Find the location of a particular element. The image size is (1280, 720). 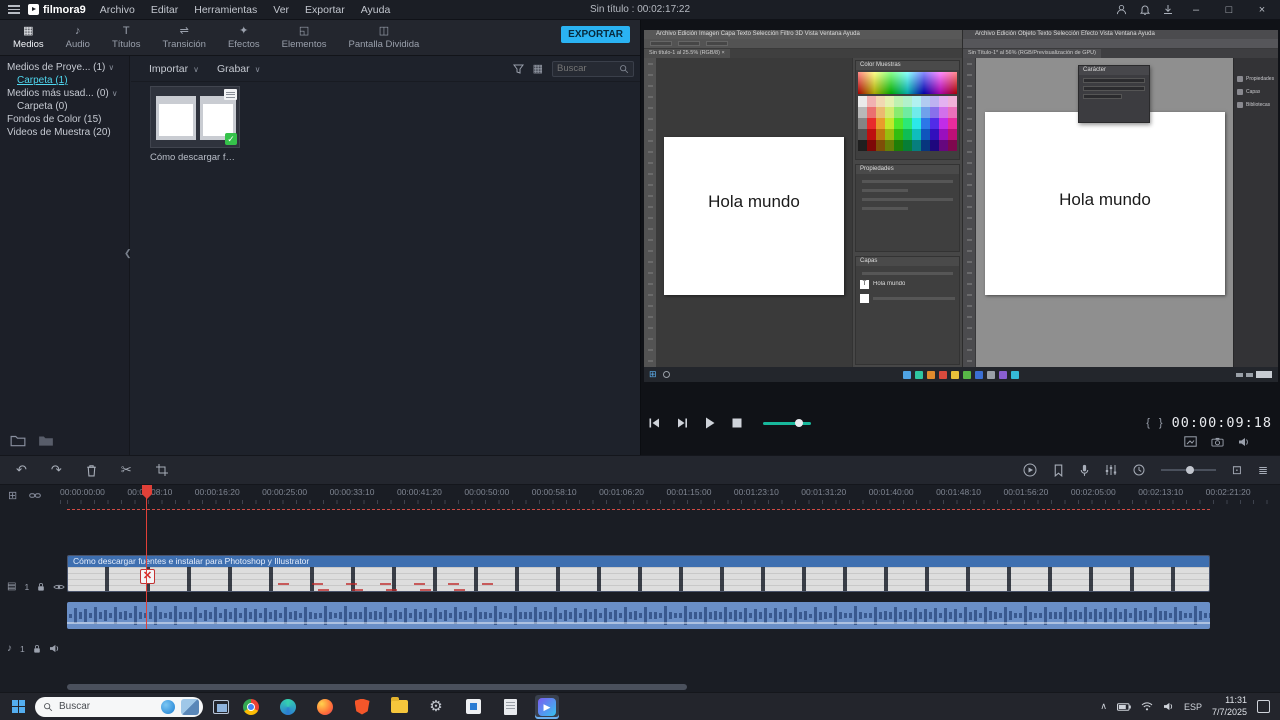

media-search-input is located at coordinates (588, 68).